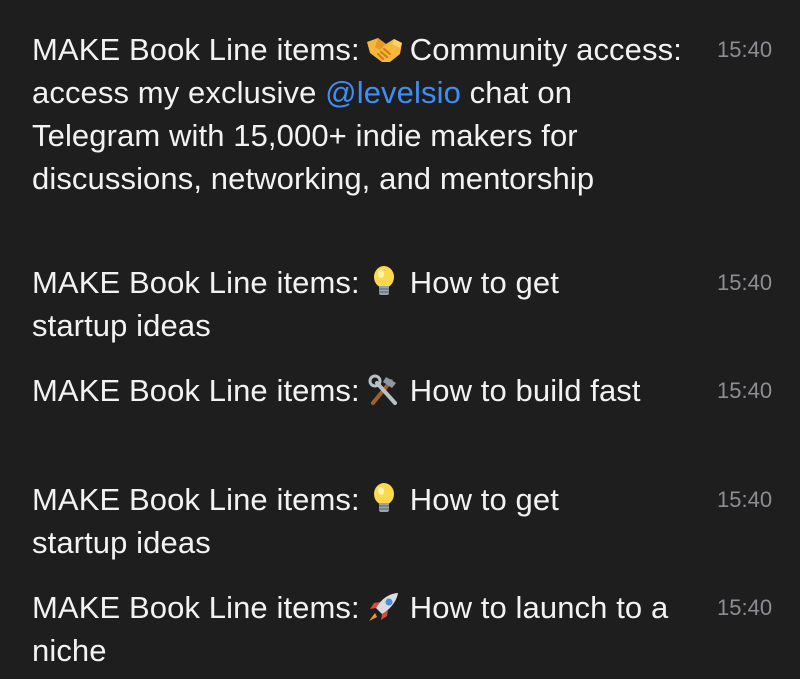 This screenshot has height=679, width=800. What do you see at coordinates (384, 390) in the screenshot?
I see `hammer-wrench-icon` at bounding box center [384, 390].